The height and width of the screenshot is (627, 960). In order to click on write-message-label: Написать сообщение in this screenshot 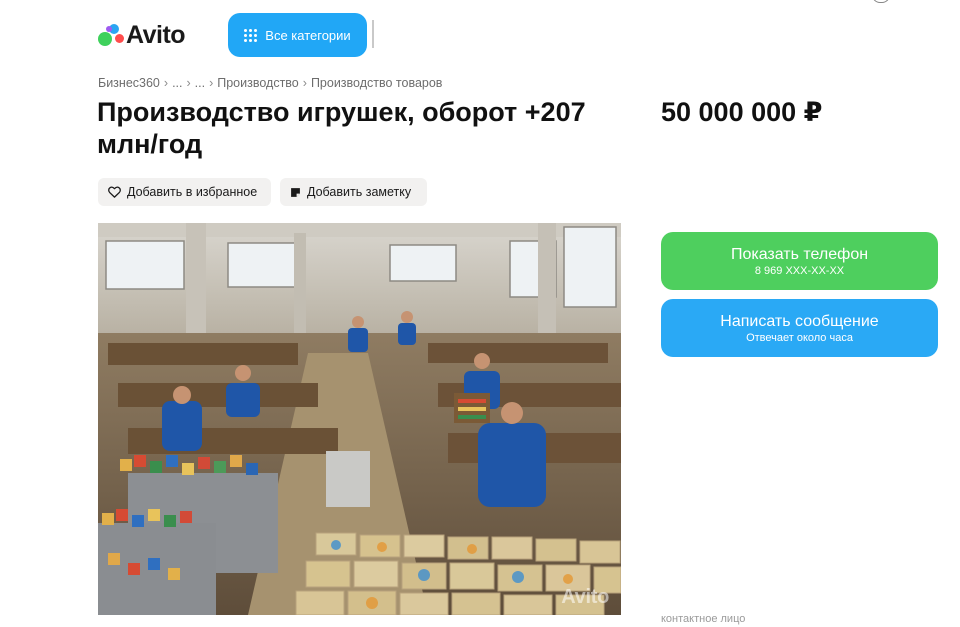, I will do `click(799, 321)`.